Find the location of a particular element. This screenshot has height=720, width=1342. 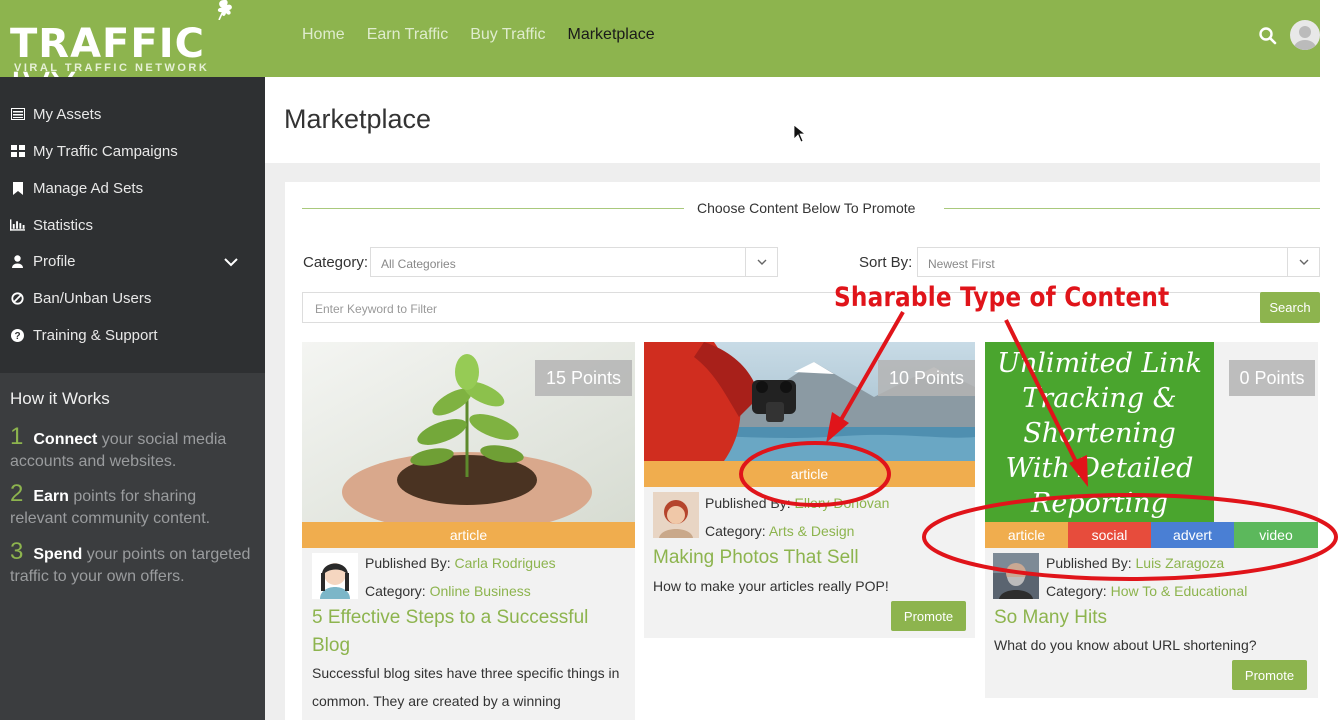

sidebar-item-my-assets: My Assets is located at coordinates (55, 114).